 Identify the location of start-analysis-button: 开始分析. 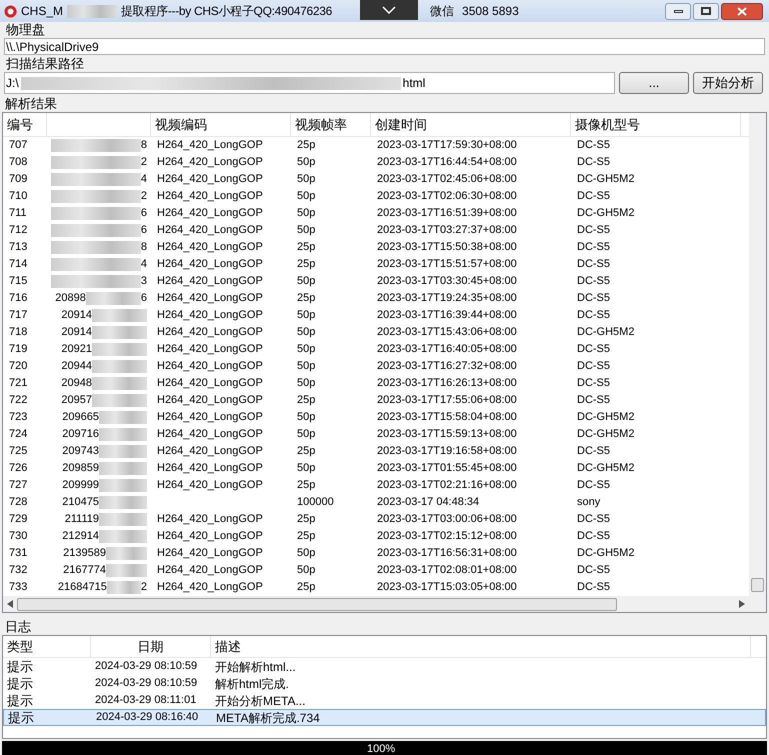
(728, 83).